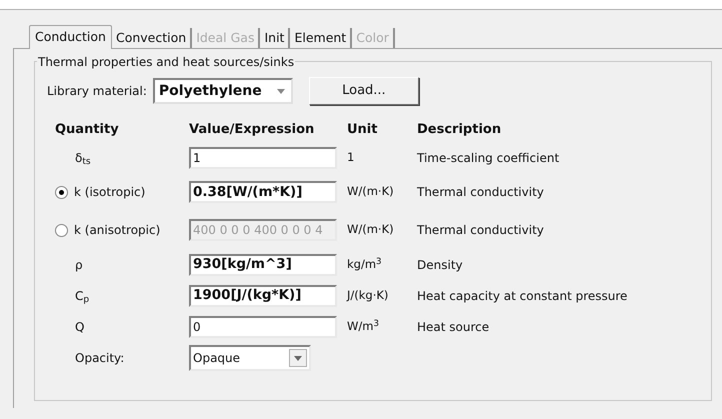  Describe the element at coordinates (365, 264) in the screenshot. I see `unit-label: kg/m$^{3}$` at that location.